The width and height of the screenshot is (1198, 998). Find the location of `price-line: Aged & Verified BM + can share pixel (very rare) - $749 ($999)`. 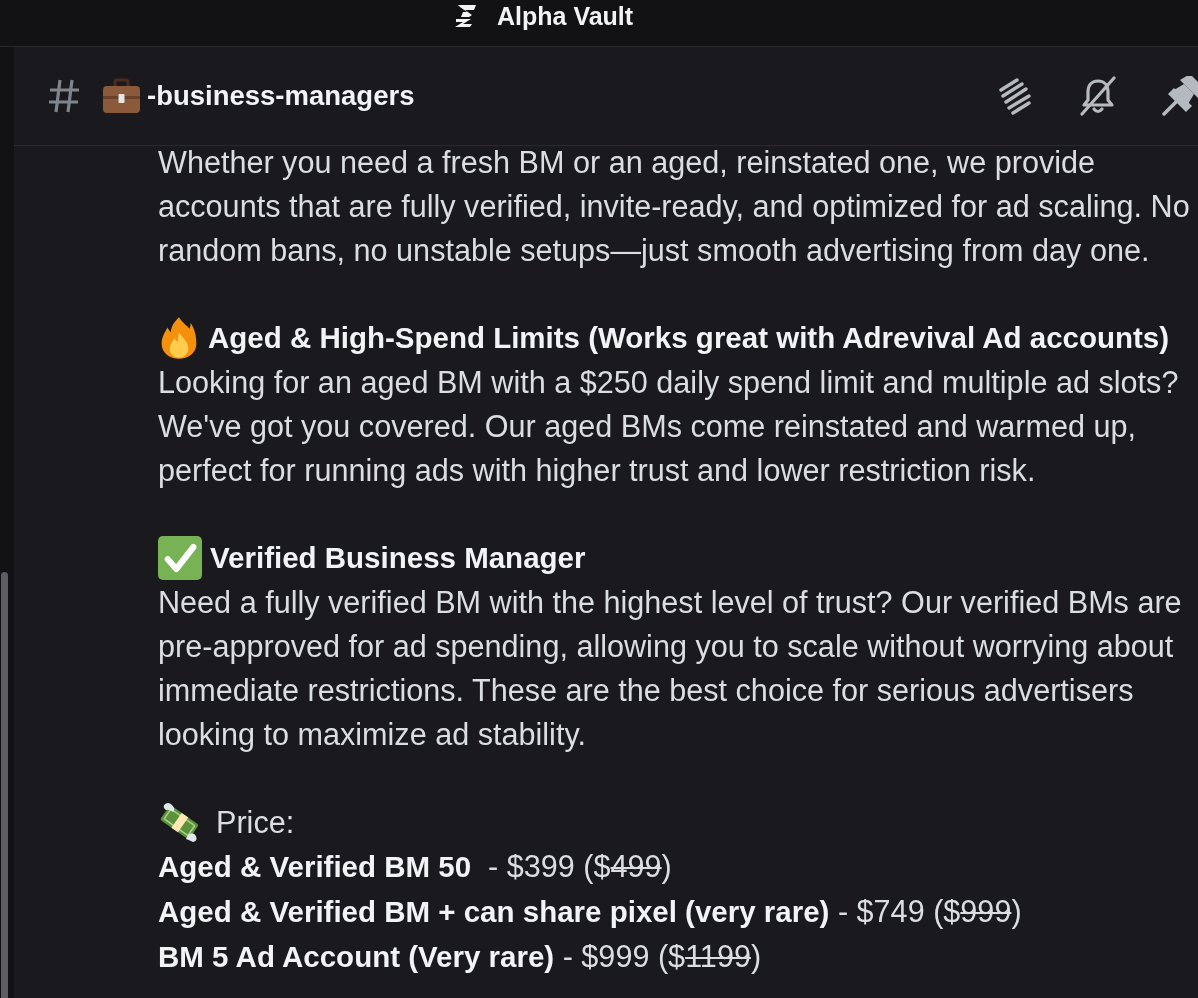

price-line: Aged & Verified BM + can share pixel (very rare) - $749 ($999) is located at coordinates (590, 912).